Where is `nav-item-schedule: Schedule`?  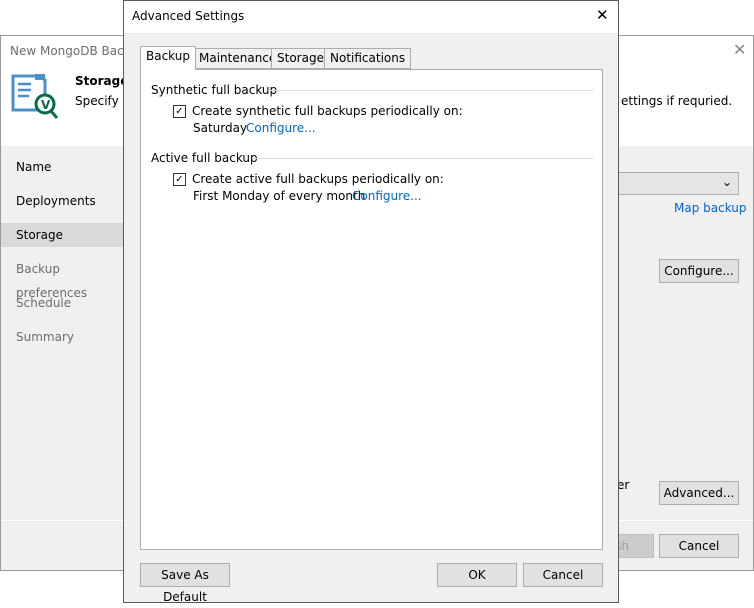
nav-item-schedule: Schedule is located at coordinates (44, 303).